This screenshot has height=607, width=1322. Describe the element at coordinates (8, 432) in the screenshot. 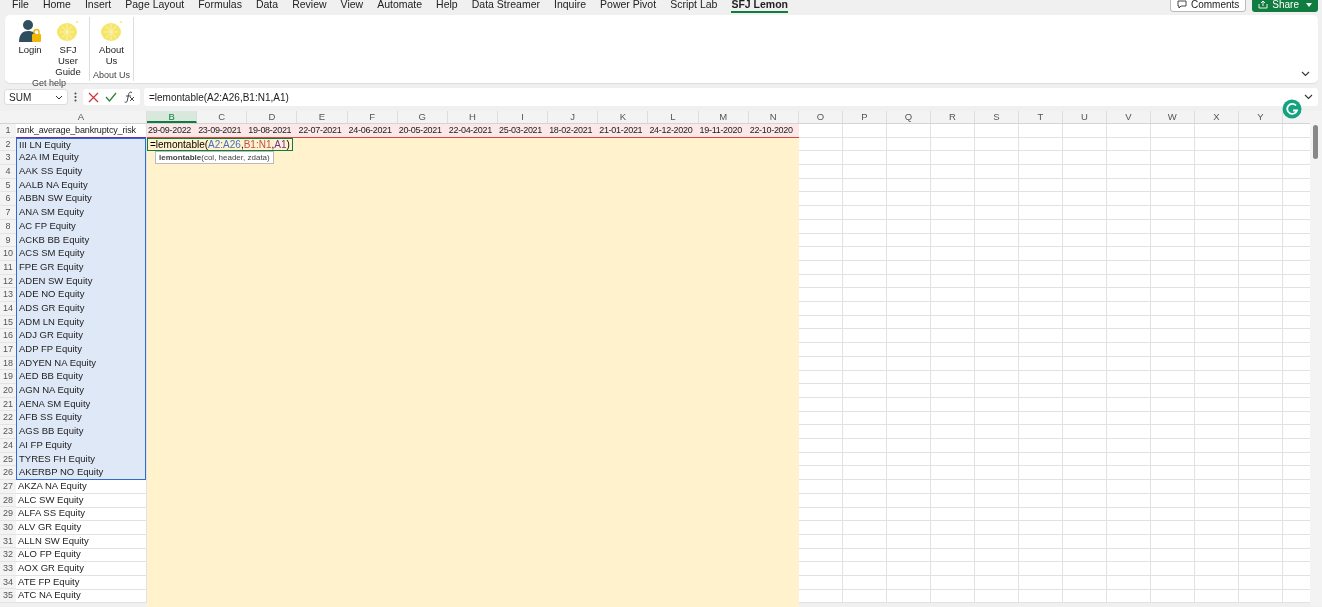

I see `row-header: 23` at that location.